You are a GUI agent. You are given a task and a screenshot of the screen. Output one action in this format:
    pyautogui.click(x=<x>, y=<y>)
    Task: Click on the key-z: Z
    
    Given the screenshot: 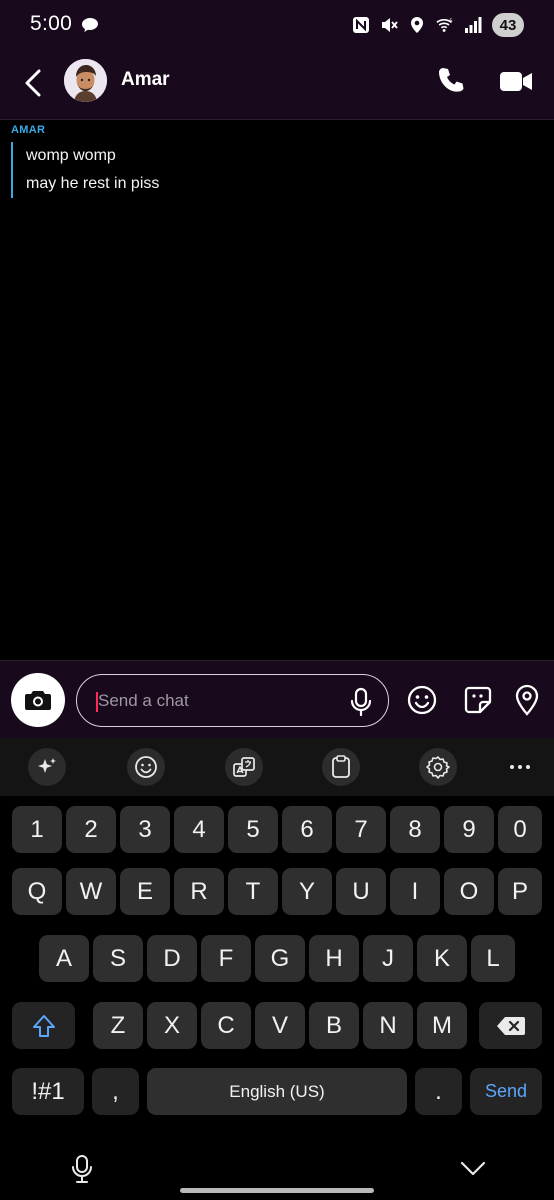 What is the action you would take?
    pyautogui.click(x=118, y=1025)
    